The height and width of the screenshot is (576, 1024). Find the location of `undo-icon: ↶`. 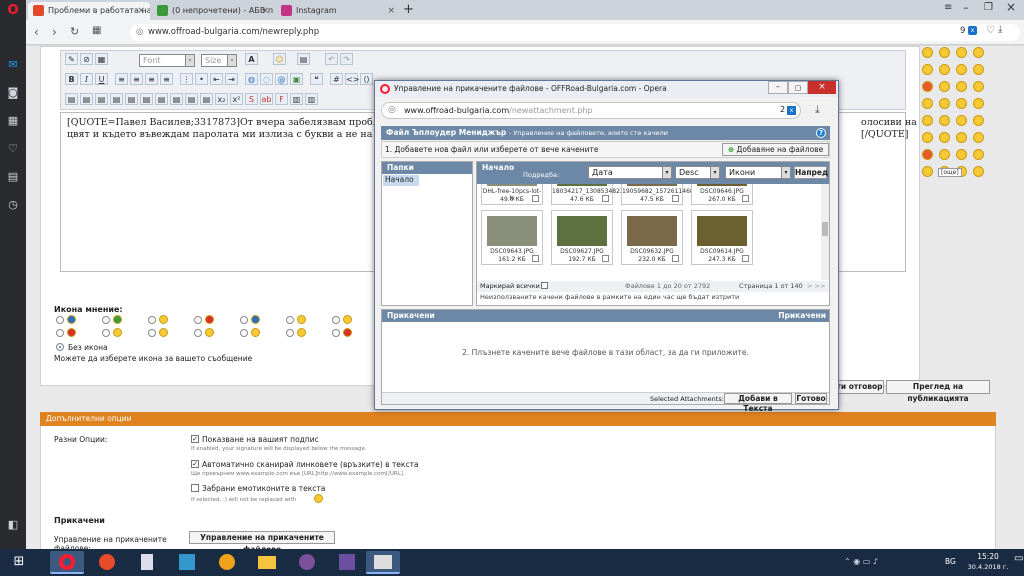

undo-icon: ↶ is located at coordinates (331, 59).